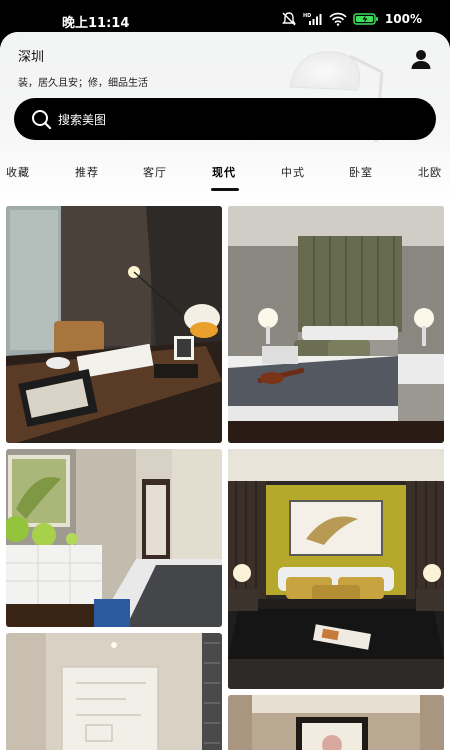 The image size is (450, 750). I want to click on bedroom-with-sideboard-photo, so click(114, 538).